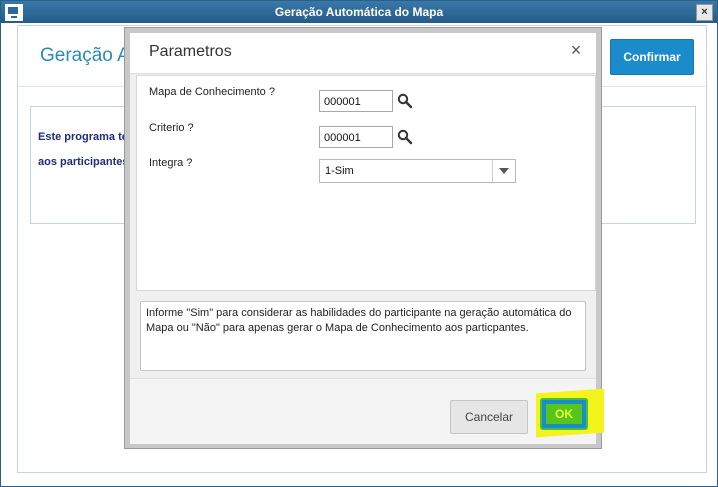  I want to click on window-title: Geração Automática do Mapa, so click(359, 12).